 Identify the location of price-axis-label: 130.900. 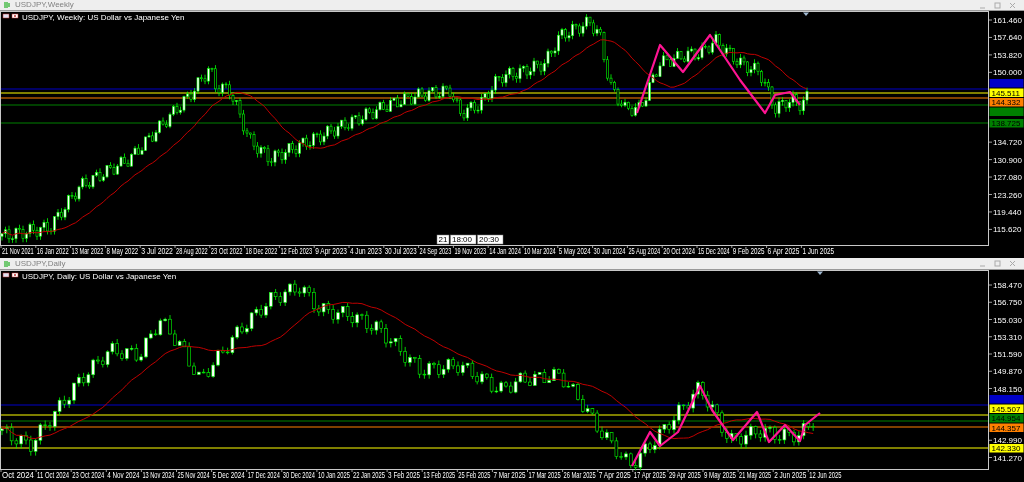
(1007, 160).